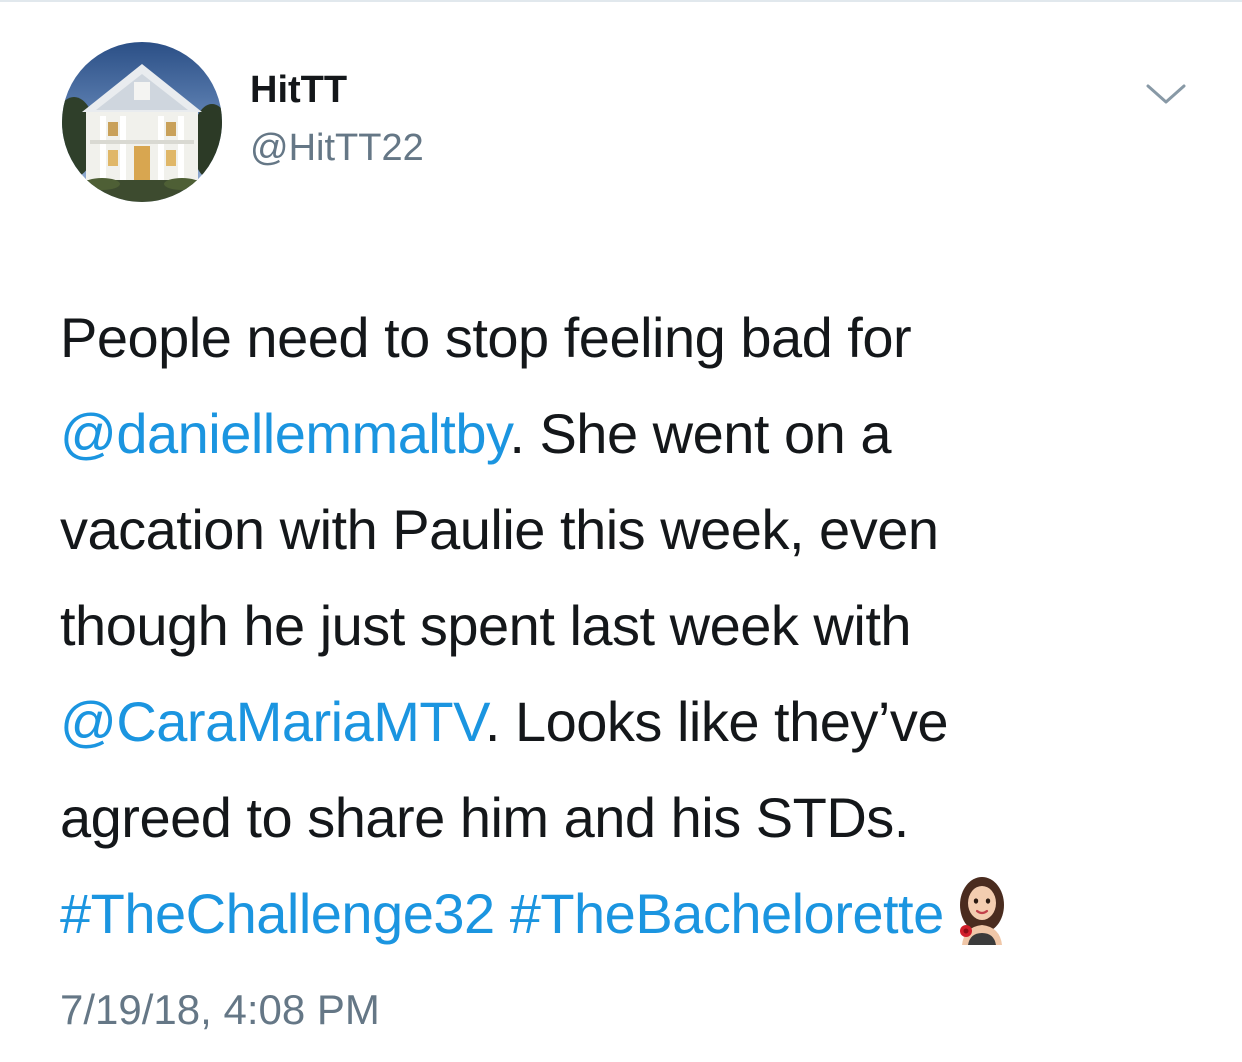 This screenshot has width=1242, height=1062. Describe the element at coordinates (220, 1010) in the screenshot. I see `tweet-timestamp: 7/19/18, 4:08 PM` at that location.